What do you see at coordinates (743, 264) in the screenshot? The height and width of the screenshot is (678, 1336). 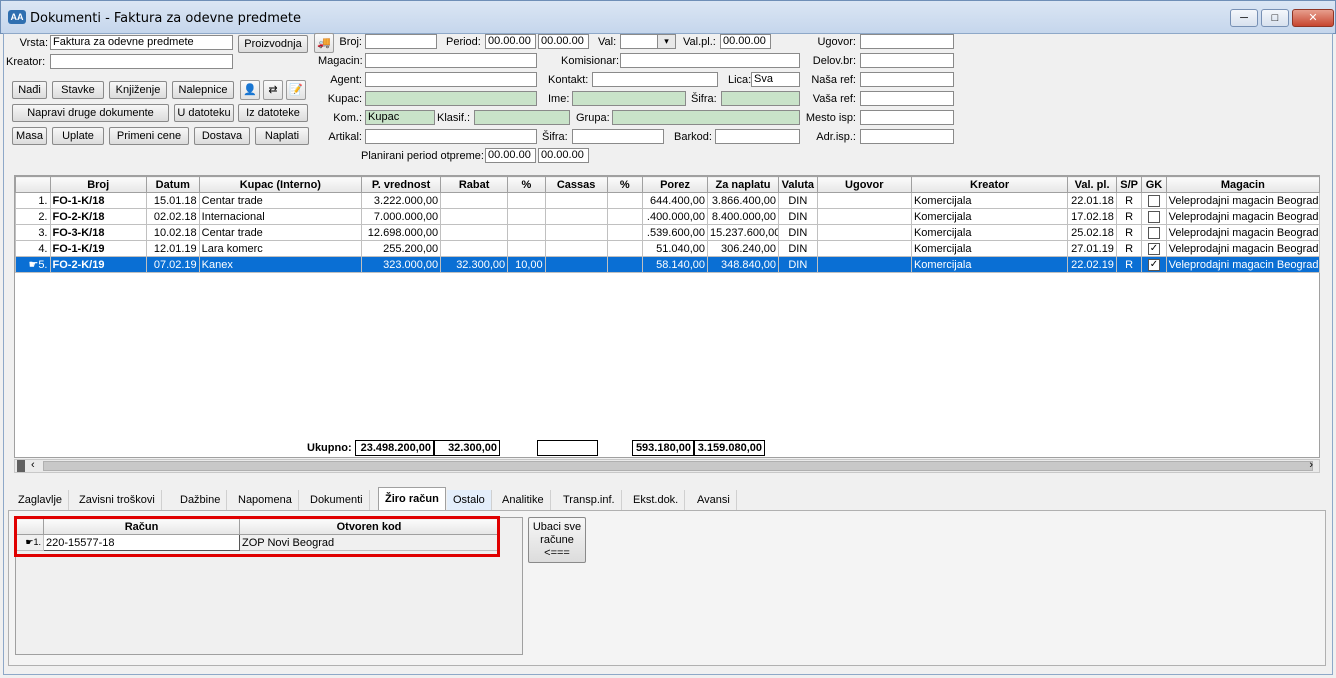 I see `cell-za-naplatu: 348.840,00` at bounding box center [743, 264].